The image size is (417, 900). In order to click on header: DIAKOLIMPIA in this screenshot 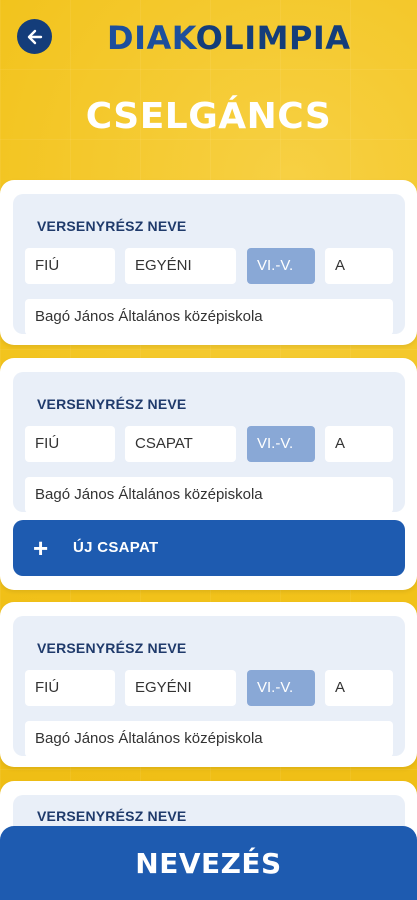, I will do `click(208, 40)`.